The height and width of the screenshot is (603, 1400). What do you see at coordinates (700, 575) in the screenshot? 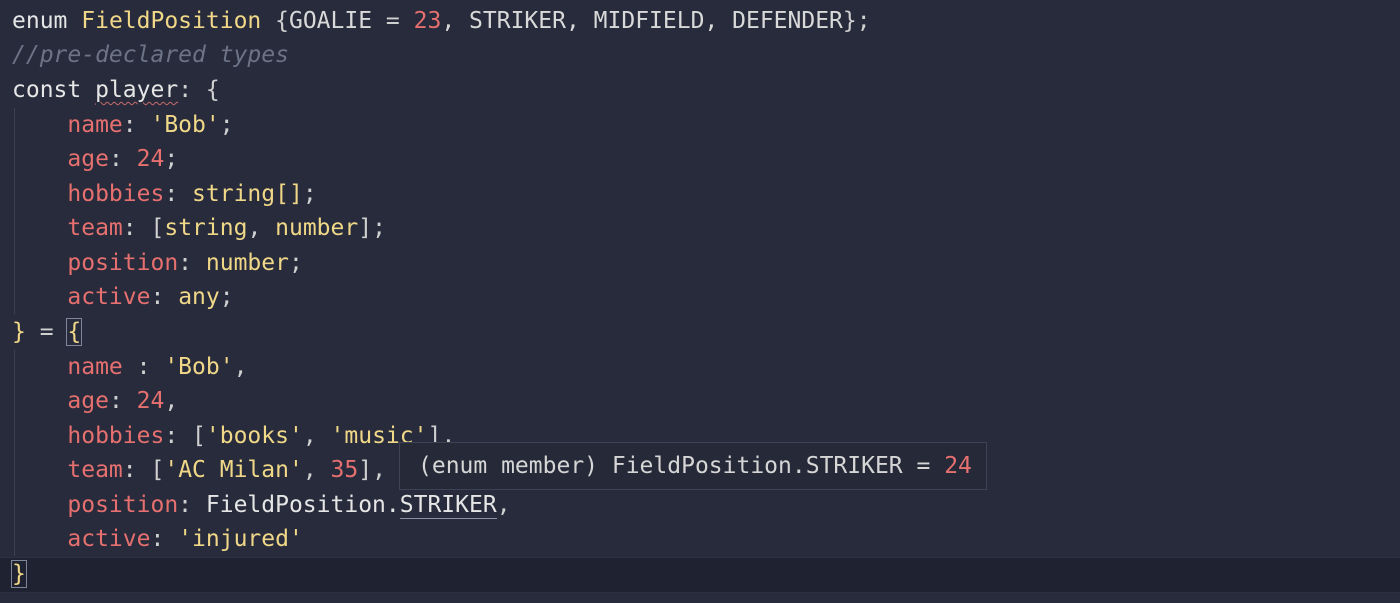
I see `current-line-highlight` at bounding box center [700, 575].